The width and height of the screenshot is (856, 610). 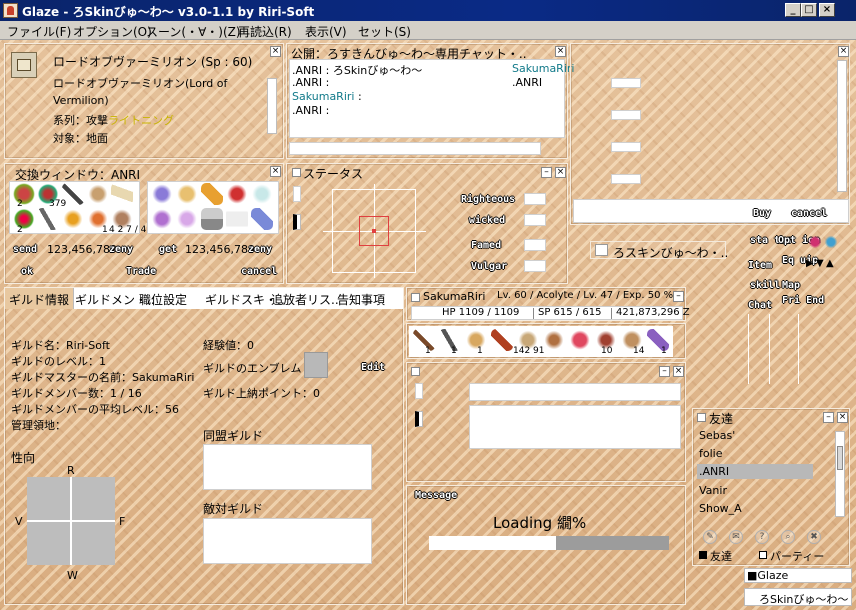 I want to click on item-count: 379, so click(x=58, y=204).